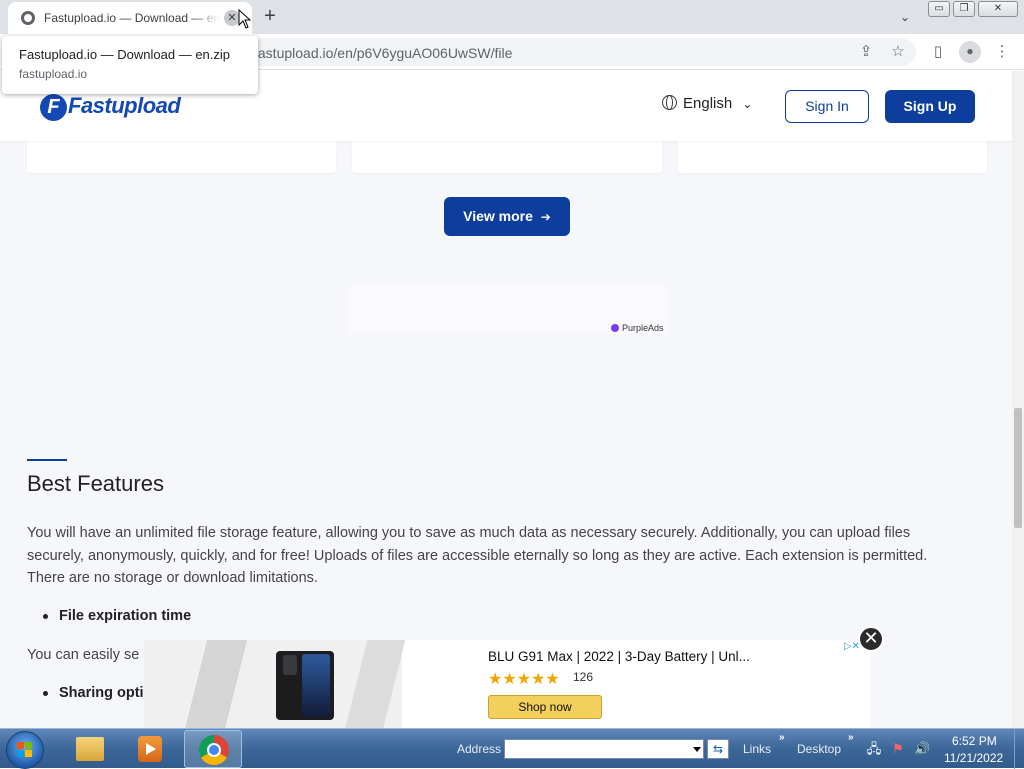 This screenshot has height=769, width=1024. Describe the element at coordinates (874, 749) in the screenshot. I see `network-icon: 🖧` at that location.